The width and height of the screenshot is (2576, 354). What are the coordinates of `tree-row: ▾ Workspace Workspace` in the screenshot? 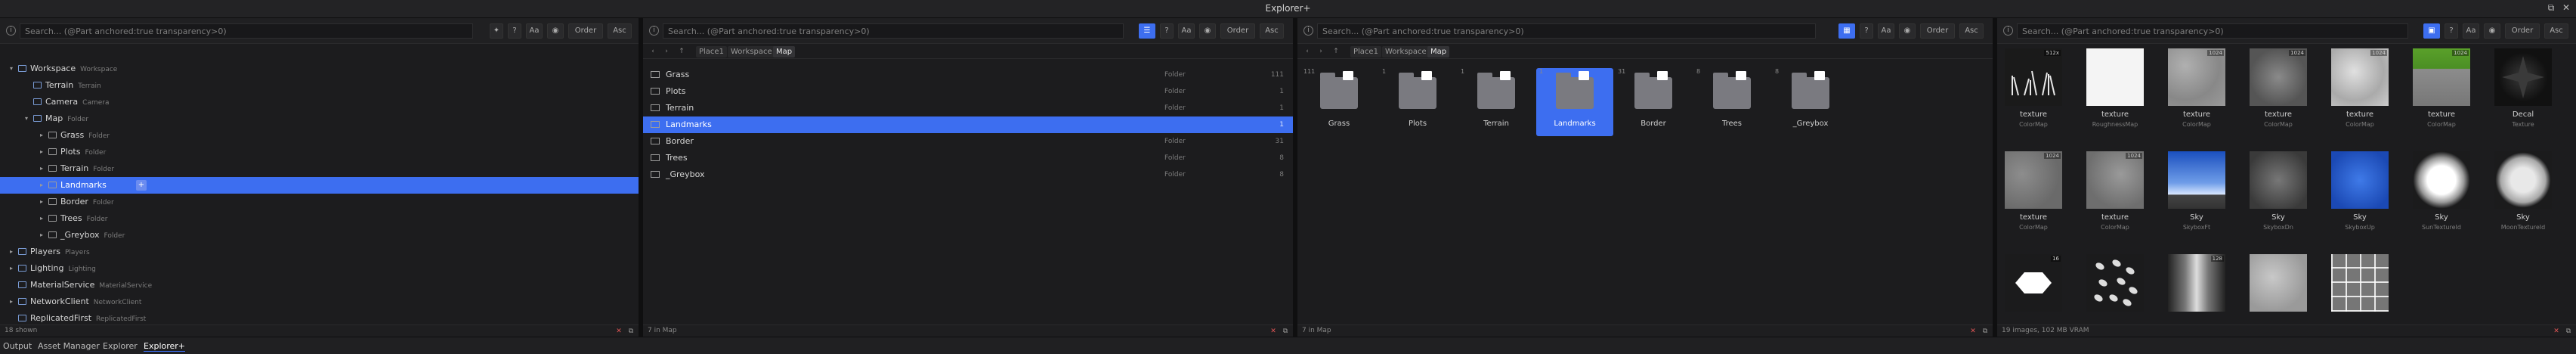 It's located at (319, 69).